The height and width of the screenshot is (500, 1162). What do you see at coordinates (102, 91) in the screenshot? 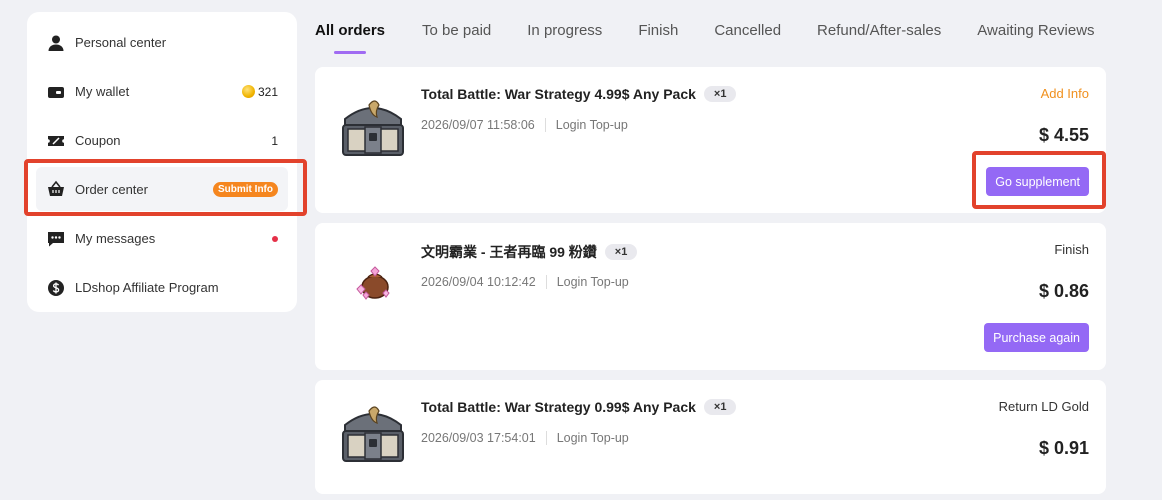
I see `sidebar-item-label: My wallet` at bounding box center [102, 91].